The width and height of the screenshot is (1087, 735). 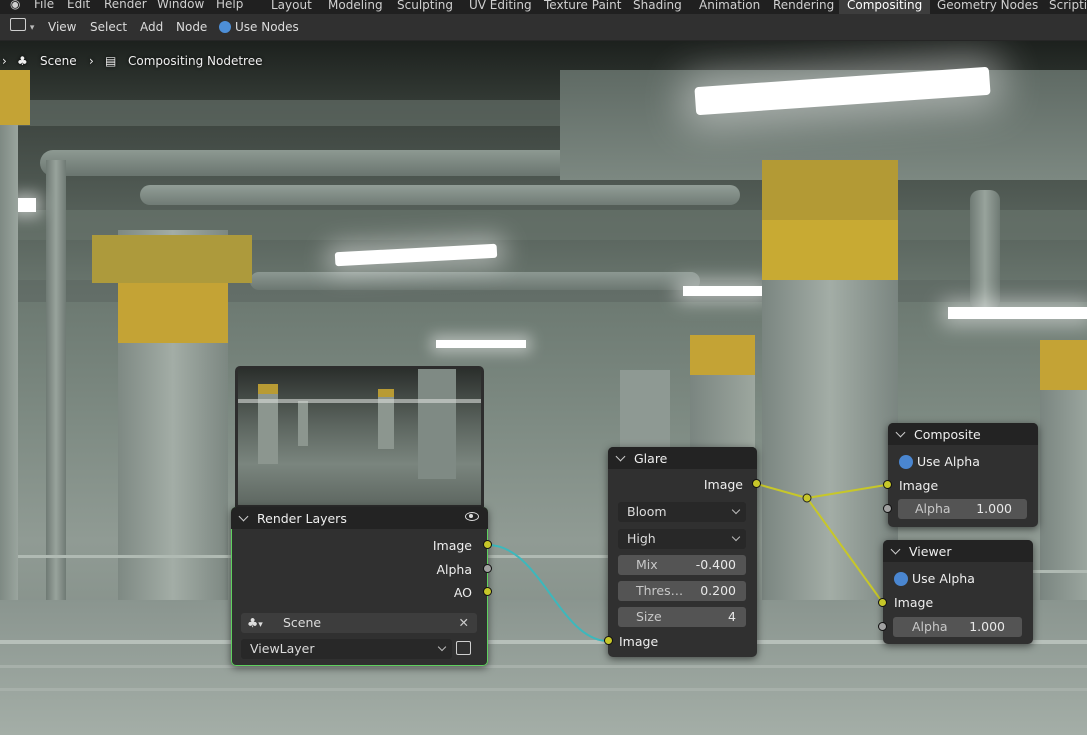 I want to click on output-alpha-socket, so click(x=487, y=568).